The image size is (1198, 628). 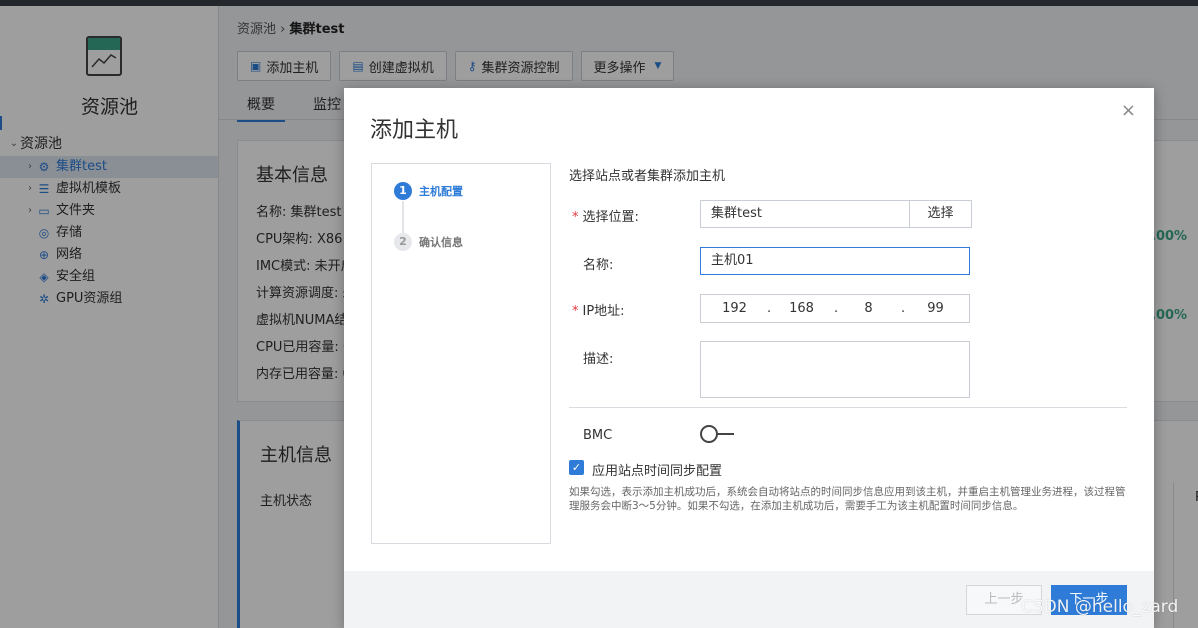 I want to click on step-number: 1, so click(x=403, y=191).